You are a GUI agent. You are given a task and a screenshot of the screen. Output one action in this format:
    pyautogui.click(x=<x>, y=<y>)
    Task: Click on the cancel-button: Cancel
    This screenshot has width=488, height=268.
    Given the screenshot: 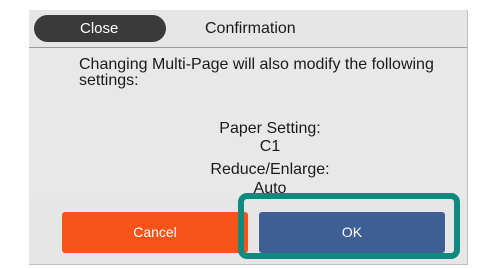 What is the action you would take?
    pyautogui.click(x=155, y=232)
    